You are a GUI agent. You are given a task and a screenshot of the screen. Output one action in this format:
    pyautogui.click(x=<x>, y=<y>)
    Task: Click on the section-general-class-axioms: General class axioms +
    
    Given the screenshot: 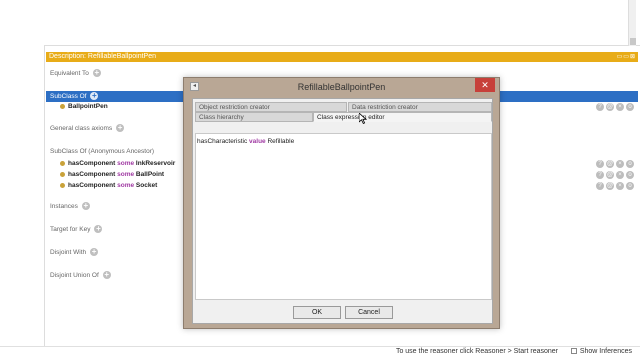 What is the action you would take?
    pyautogui.click(x=87, y=129)
    